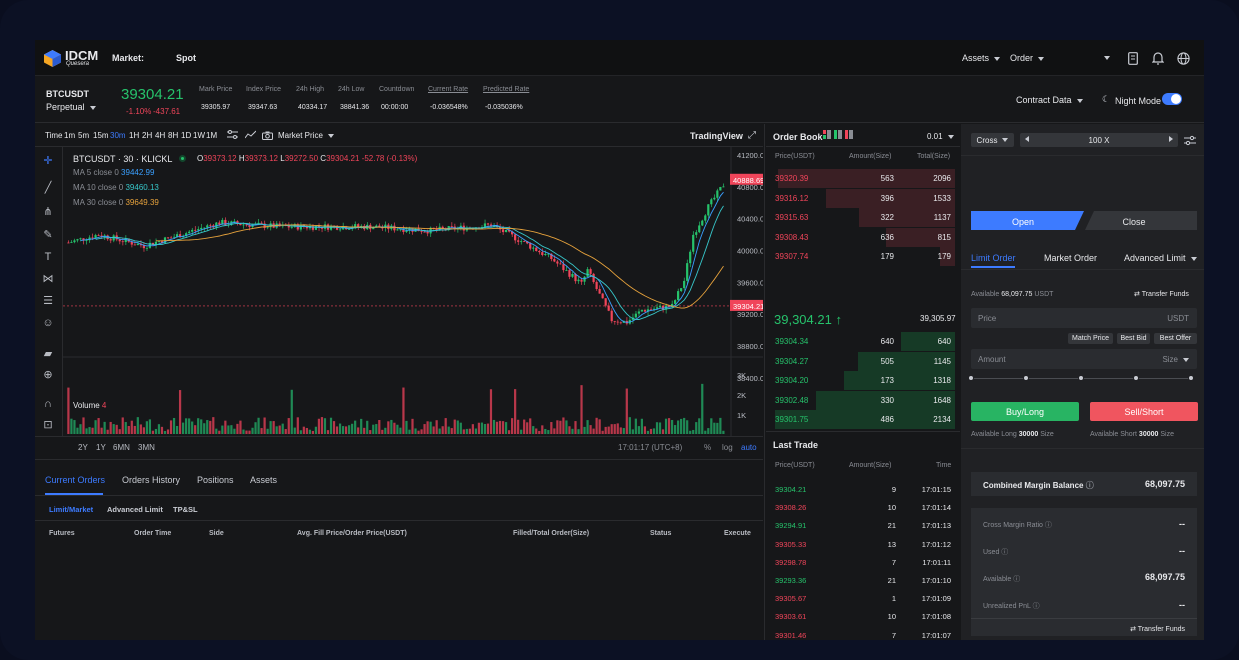  What do you see at coordinates (1084, 318) in the screenshot?
I see `price-input: Price USDT` at bounding box center [1084, 318].